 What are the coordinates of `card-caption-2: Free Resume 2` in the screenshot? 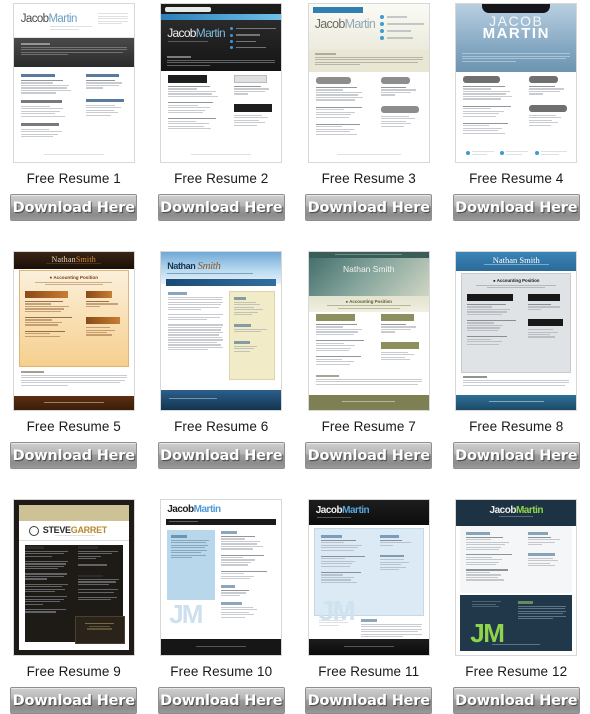 It's located at (221, 178).